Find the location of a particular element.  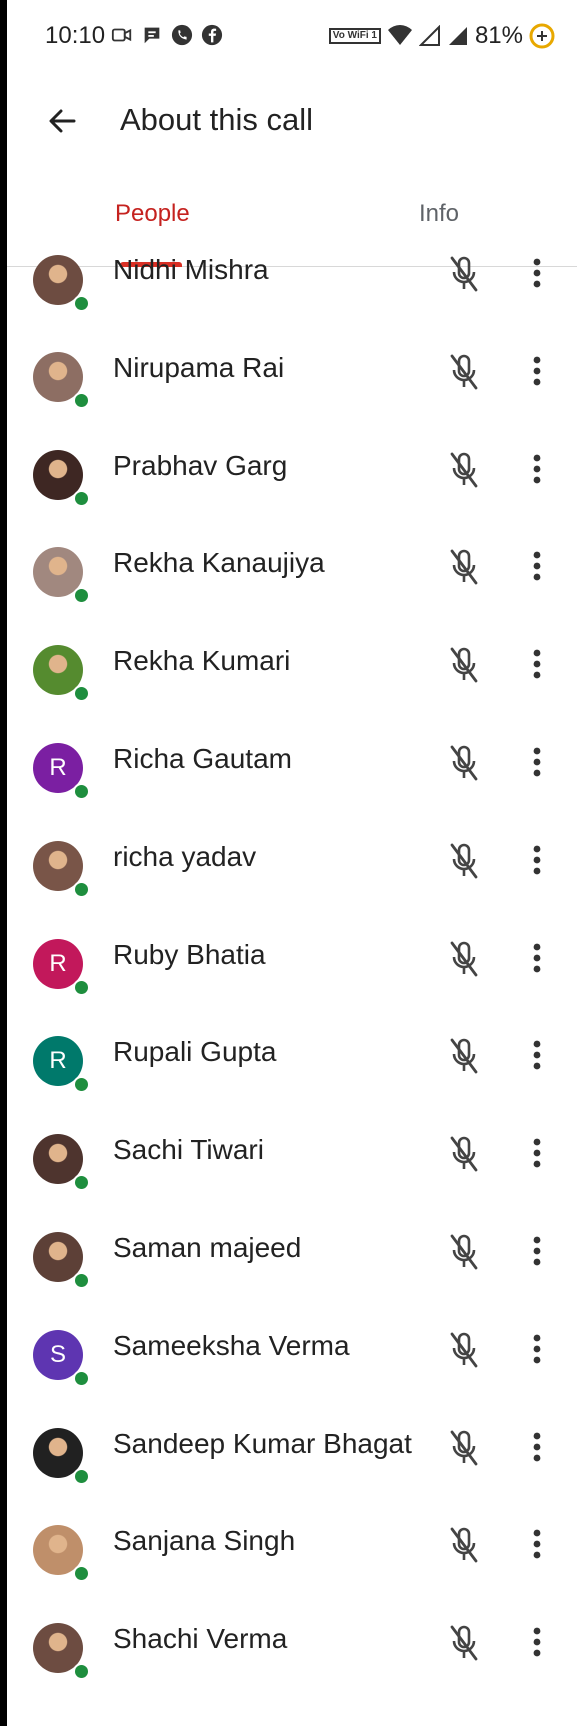

participant-row: richa yadav is located at coordinates (292, 891).